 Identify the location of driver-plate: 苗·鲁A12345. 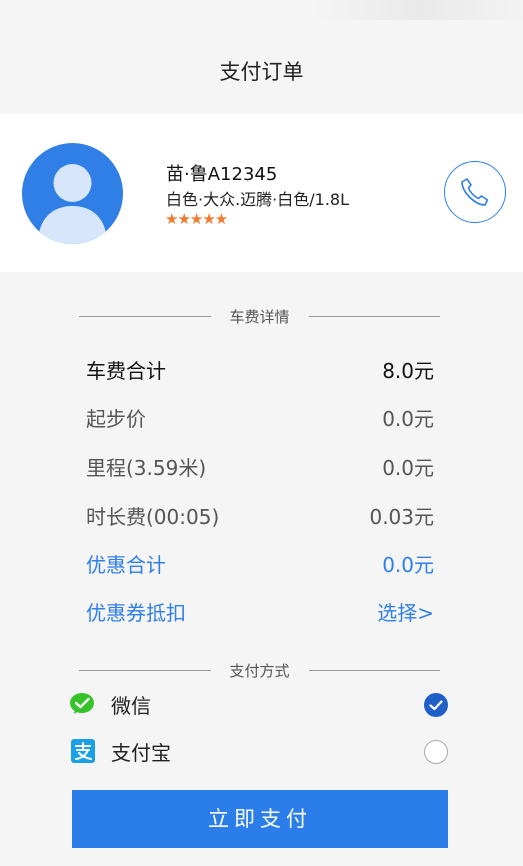
(222, 174).